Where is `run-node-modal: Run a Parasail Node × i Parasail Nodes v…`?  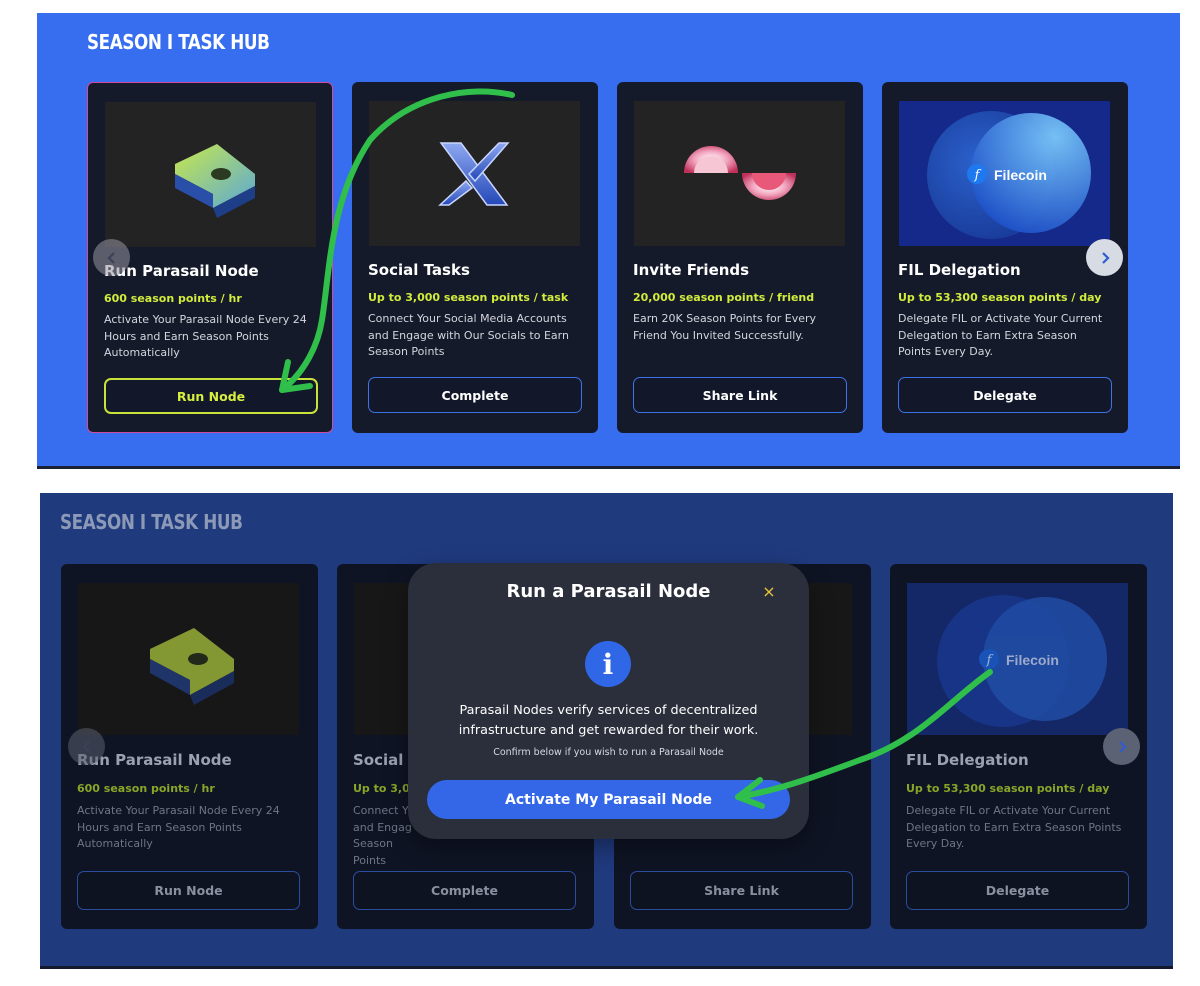 run-node-modal: Run a Parasail Node × i Parasail Nodes v… is located at coordinates (608, 701).